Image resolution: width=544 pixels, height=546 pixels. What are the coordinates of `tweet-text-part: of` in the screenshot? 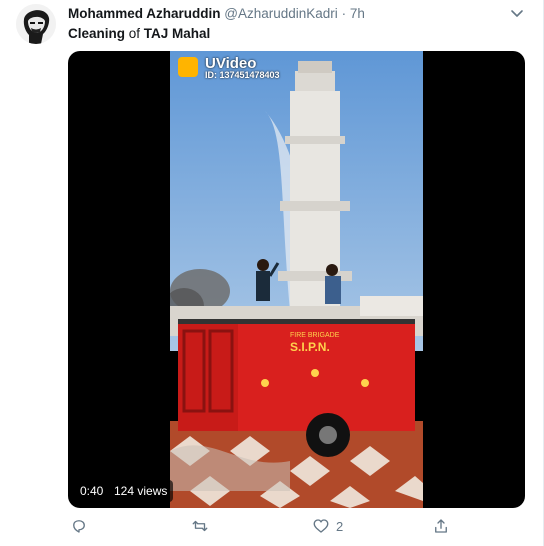 It's located at (134, 33).